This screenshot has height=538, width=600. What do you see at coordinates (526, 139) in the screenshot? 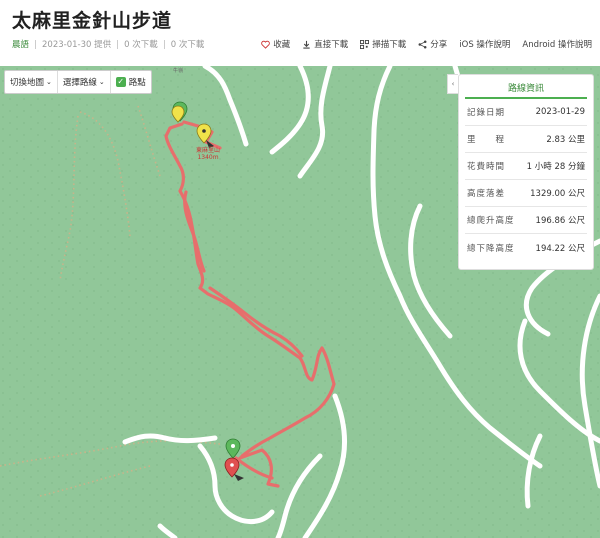
I see `info-row-distance: 里 程 2.83 公里` at bounding box center [526, 139].